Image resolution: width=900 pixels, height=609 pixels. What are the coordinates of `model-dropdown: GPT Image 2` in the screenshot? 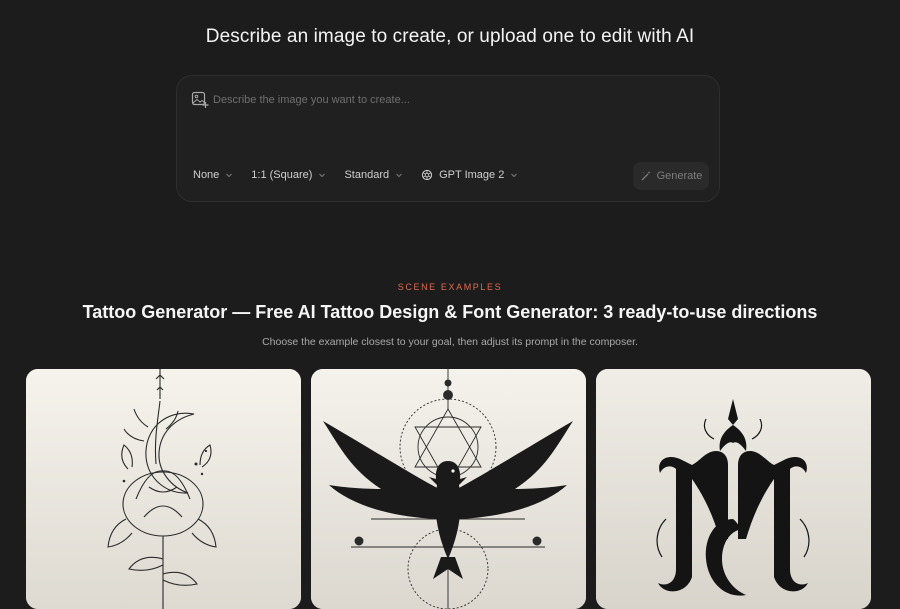 It's located at (469, 175).